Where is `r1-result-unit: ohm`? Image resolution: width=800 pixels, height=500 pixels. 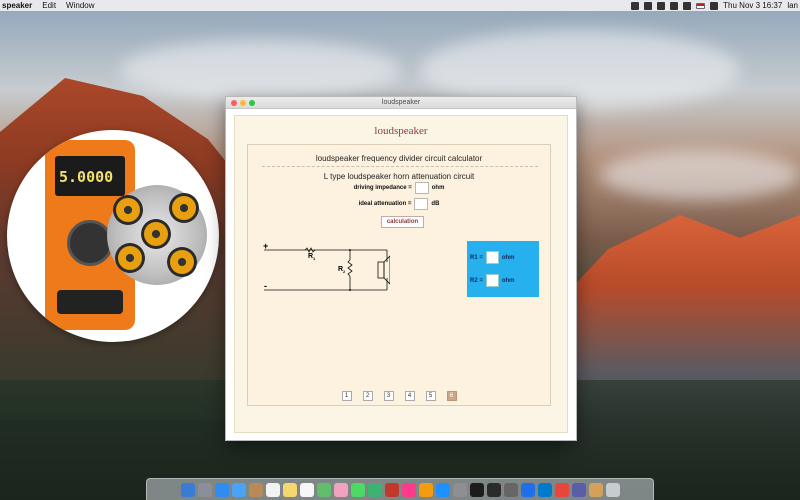
r1-result-unit: ohm is located at coordinates (508, 257).